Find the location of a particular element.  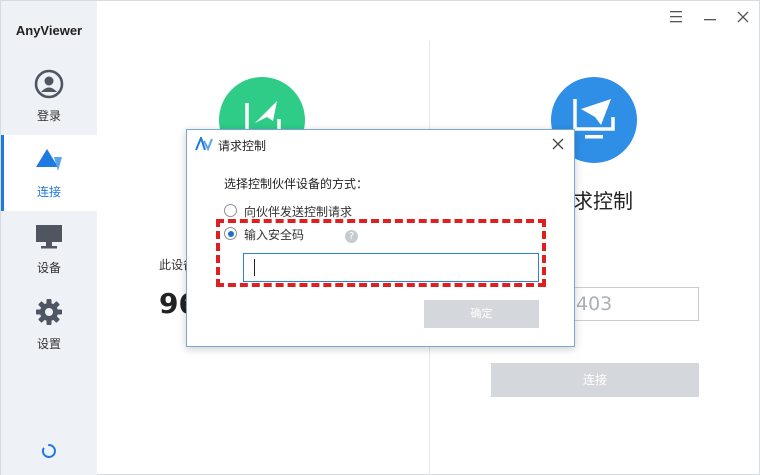

connect-button: 连接 is located at coordinates (595, 380).